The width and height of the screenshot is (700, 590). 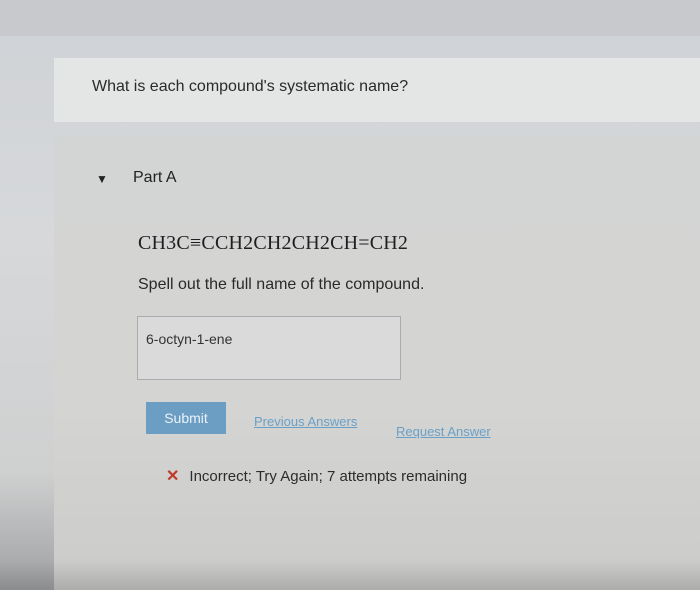 What do you see at coordinates (186, 418) in the screenshot?
I see `submit-button: Submit` at bounding box center [186, 418].